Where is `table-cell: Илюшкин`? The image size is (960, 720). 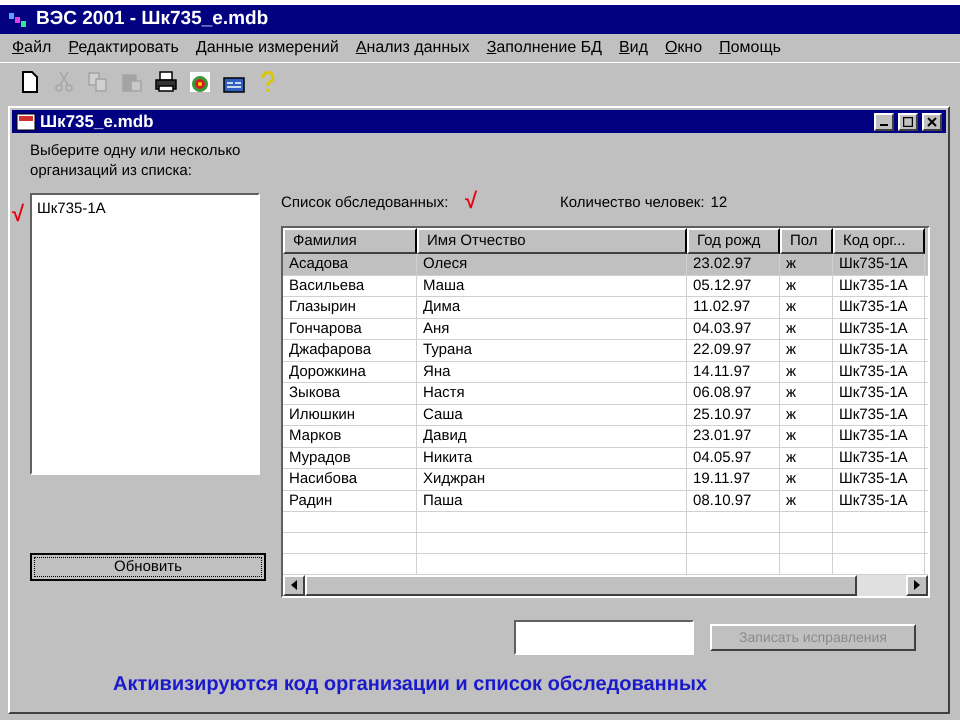 table-cell: Илюшкин is located at coordinates (350, 414).